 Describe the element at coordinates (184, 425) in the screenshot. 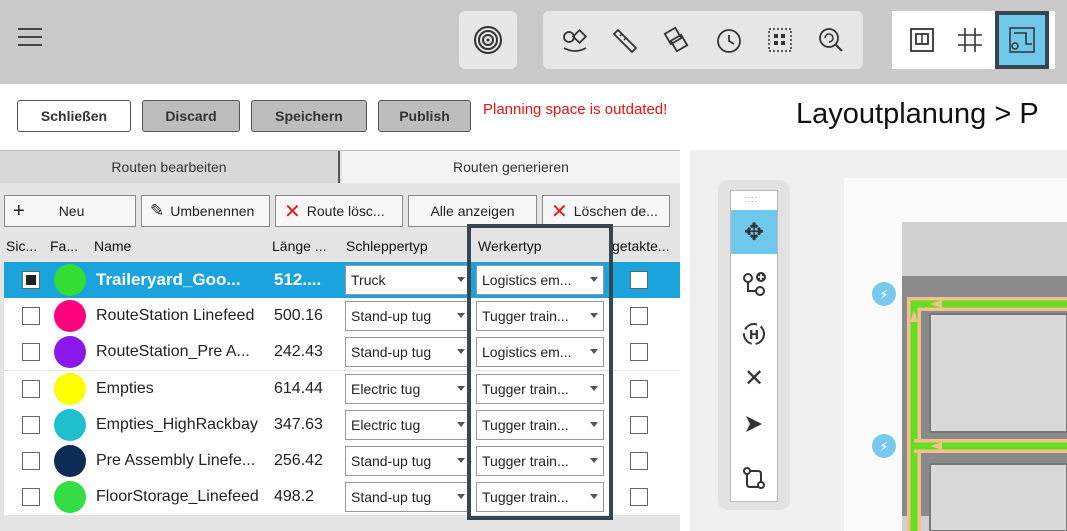

I see `route-name: Empties_HighRackbay` at that location.